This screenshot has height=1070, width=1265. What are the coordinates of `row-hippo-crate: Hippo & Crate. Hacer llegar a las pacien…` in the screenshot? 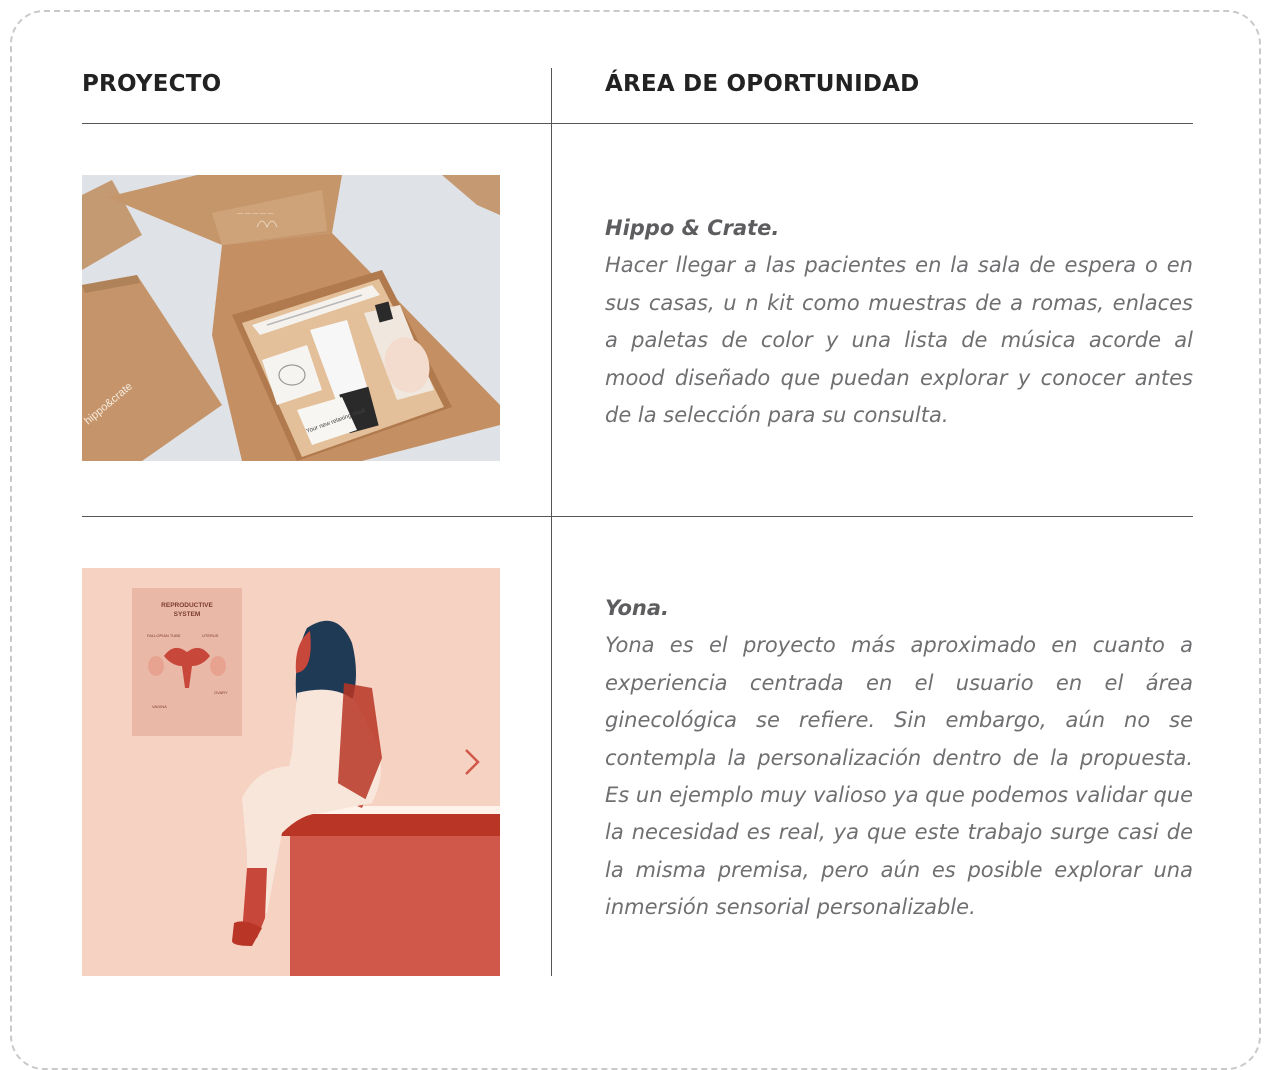 It's located at (899, 322).